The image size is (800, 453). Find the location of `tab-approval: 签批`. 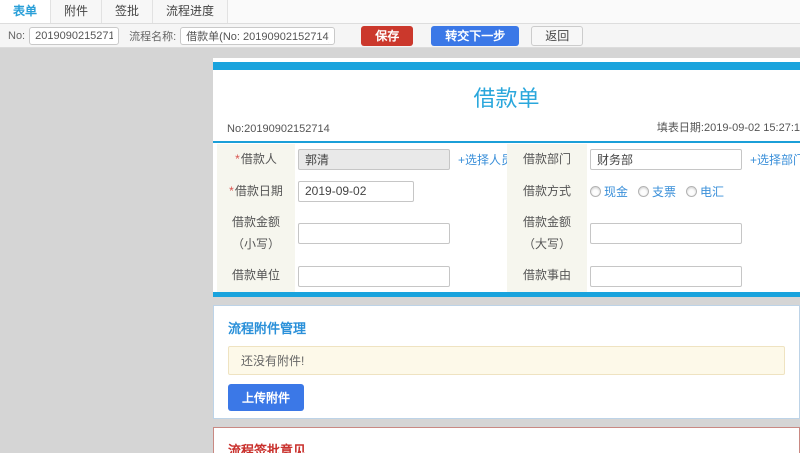

tab-approval: 签批 is located at coordinates (128, 11).